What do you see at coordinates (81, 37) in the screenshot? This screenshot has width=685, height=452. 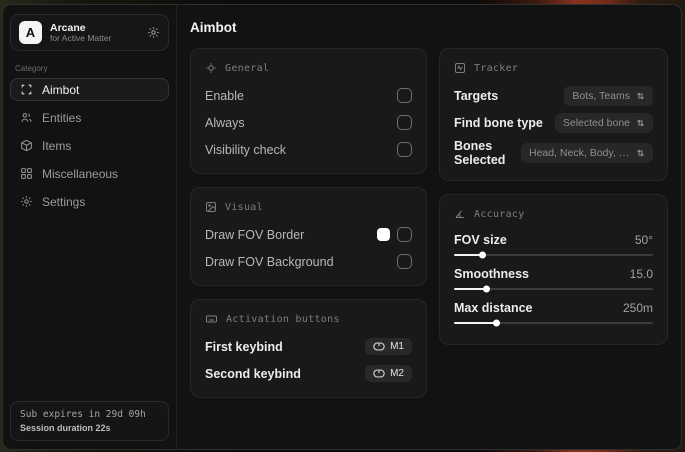 I see `brand-subtitle: for Active Matter` at bounding box center [81, 37].